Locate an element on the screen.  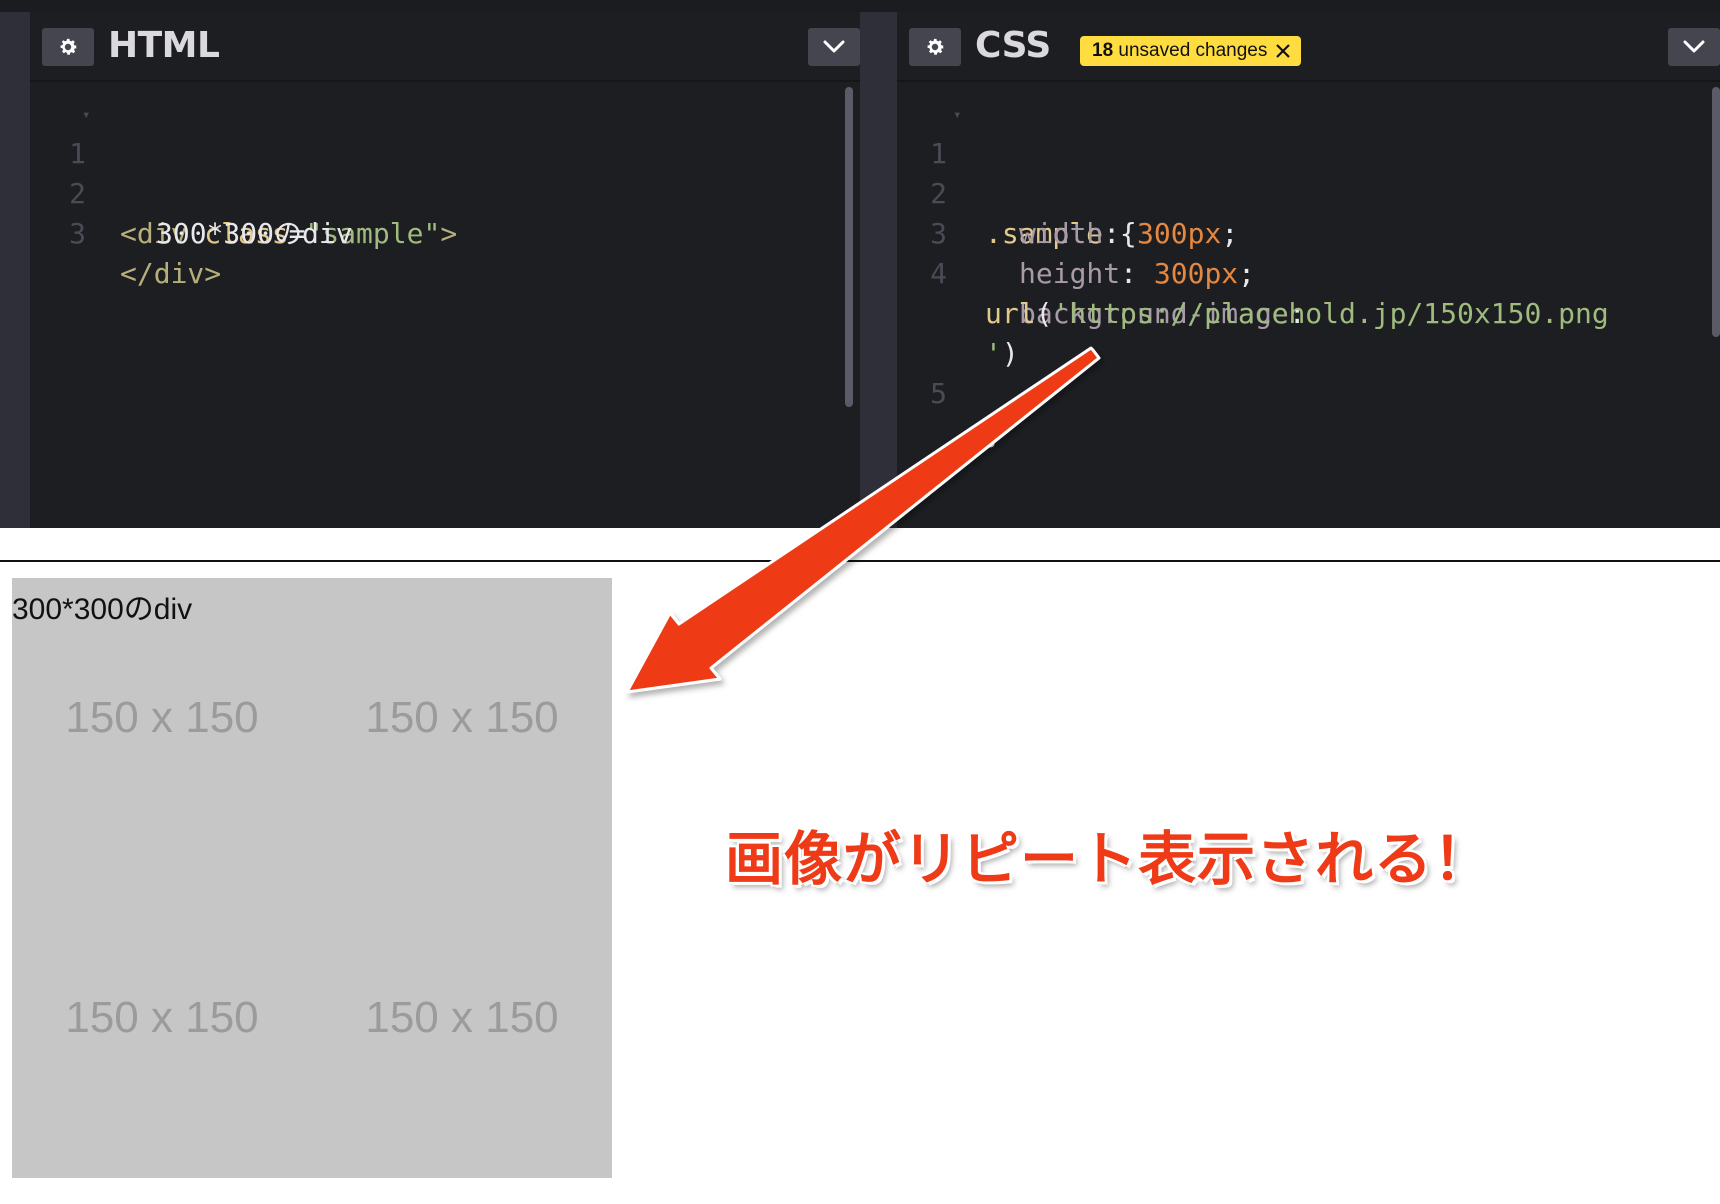
unsaved-count: 18 is located at coordinates (1103, 50).